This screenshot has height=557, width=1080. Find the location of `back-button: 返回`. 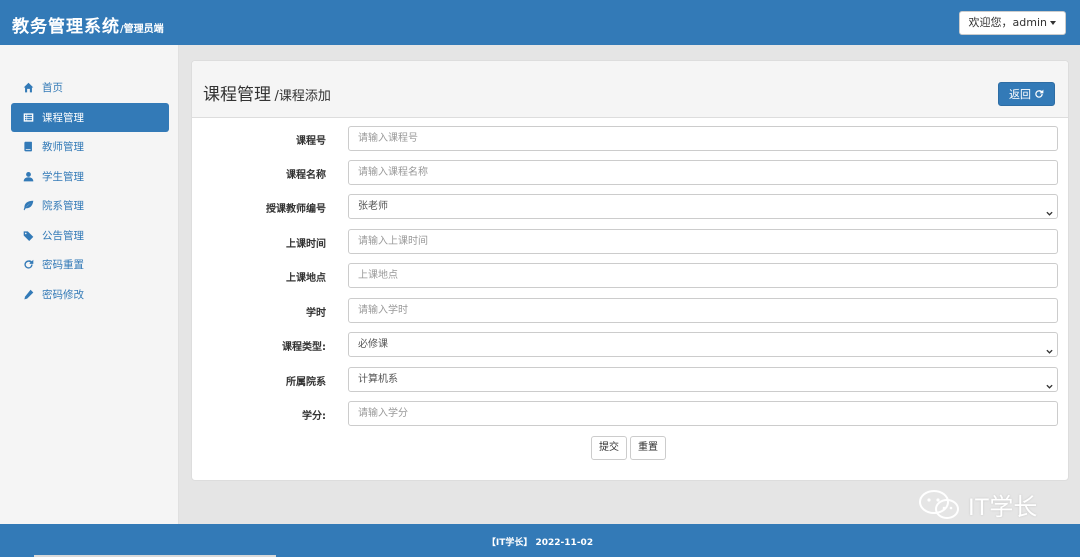

back-button: 返回 is located at coordinates (1026, 94).